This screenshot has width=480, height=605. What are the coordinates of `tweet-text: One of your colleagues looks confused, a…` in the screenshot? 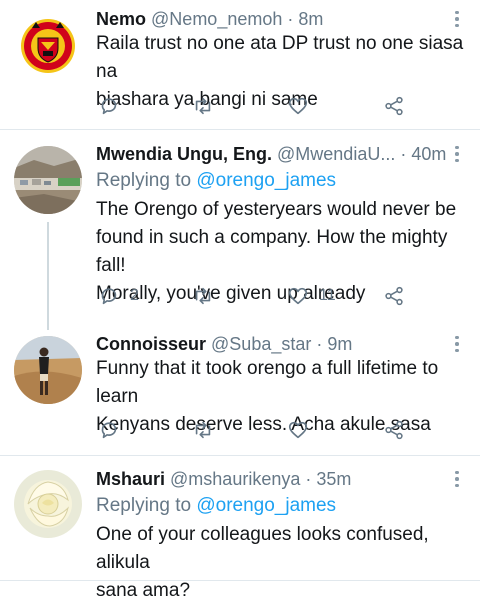 It's located at (284, 563).